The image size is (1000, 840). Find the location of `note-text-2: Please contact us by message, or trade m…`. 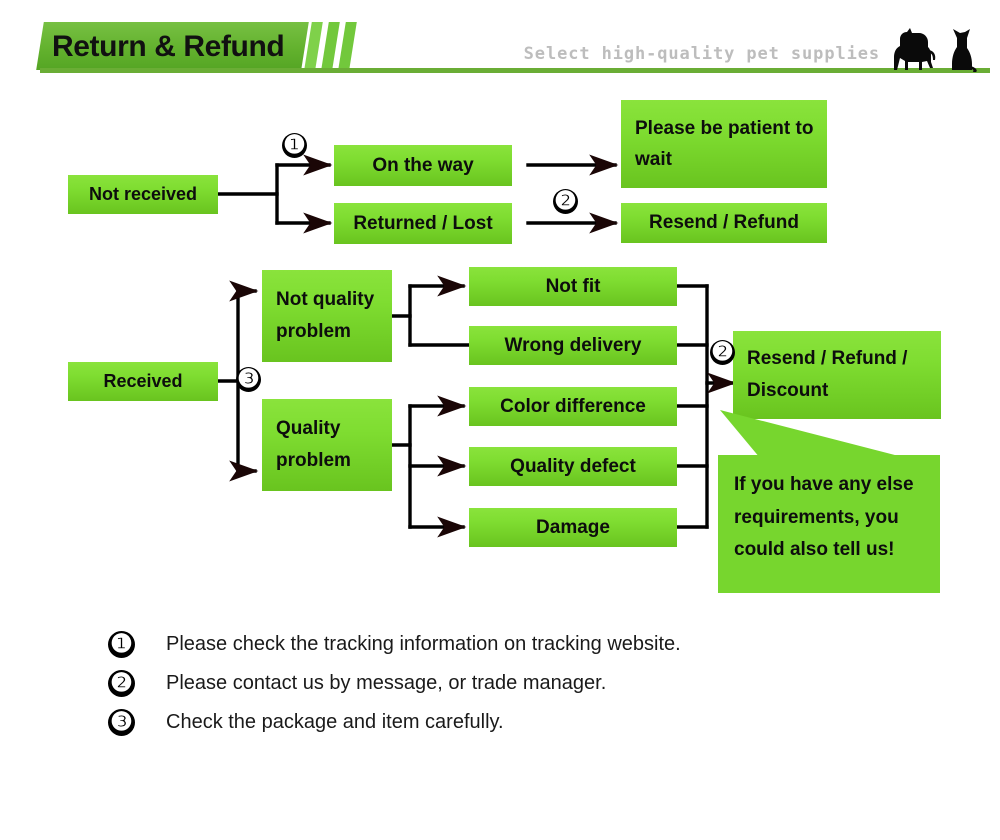

note-text-2: Please contact us by message, or trade m… is located at coordinates (386, 683).